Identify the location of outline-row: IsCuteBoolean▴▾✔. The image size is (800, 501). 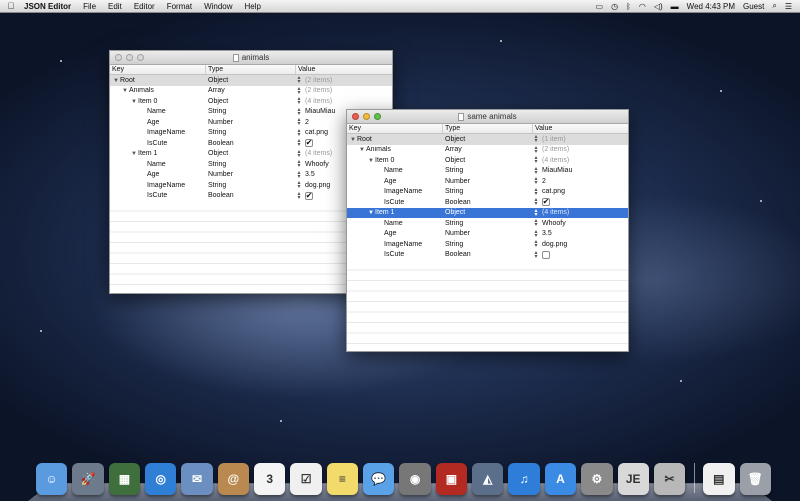
(487, 202).